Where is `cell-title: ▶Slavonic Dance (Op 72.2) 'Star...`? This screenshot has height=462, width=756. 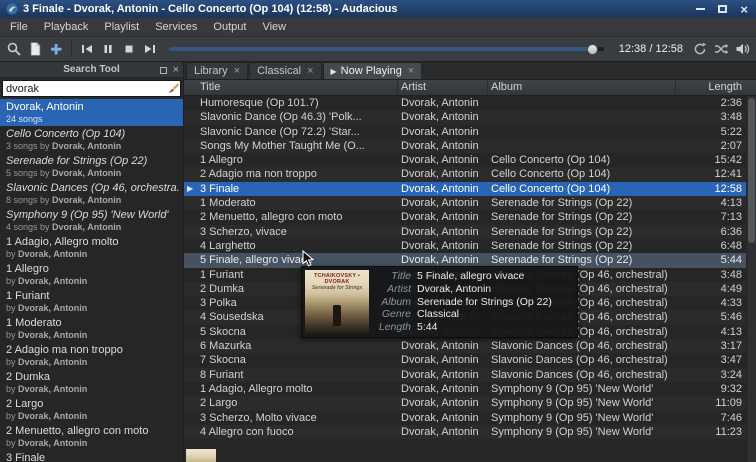
cell-title: ▶Slavonic Dance (Op 72.2) 'Star... is located at coordinates (280, 131).